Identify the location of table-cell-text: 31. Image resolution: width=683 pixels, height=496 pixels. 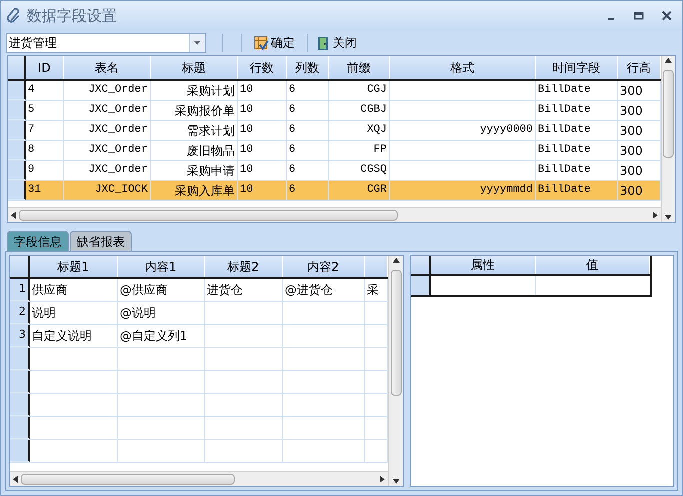
(35, 190).